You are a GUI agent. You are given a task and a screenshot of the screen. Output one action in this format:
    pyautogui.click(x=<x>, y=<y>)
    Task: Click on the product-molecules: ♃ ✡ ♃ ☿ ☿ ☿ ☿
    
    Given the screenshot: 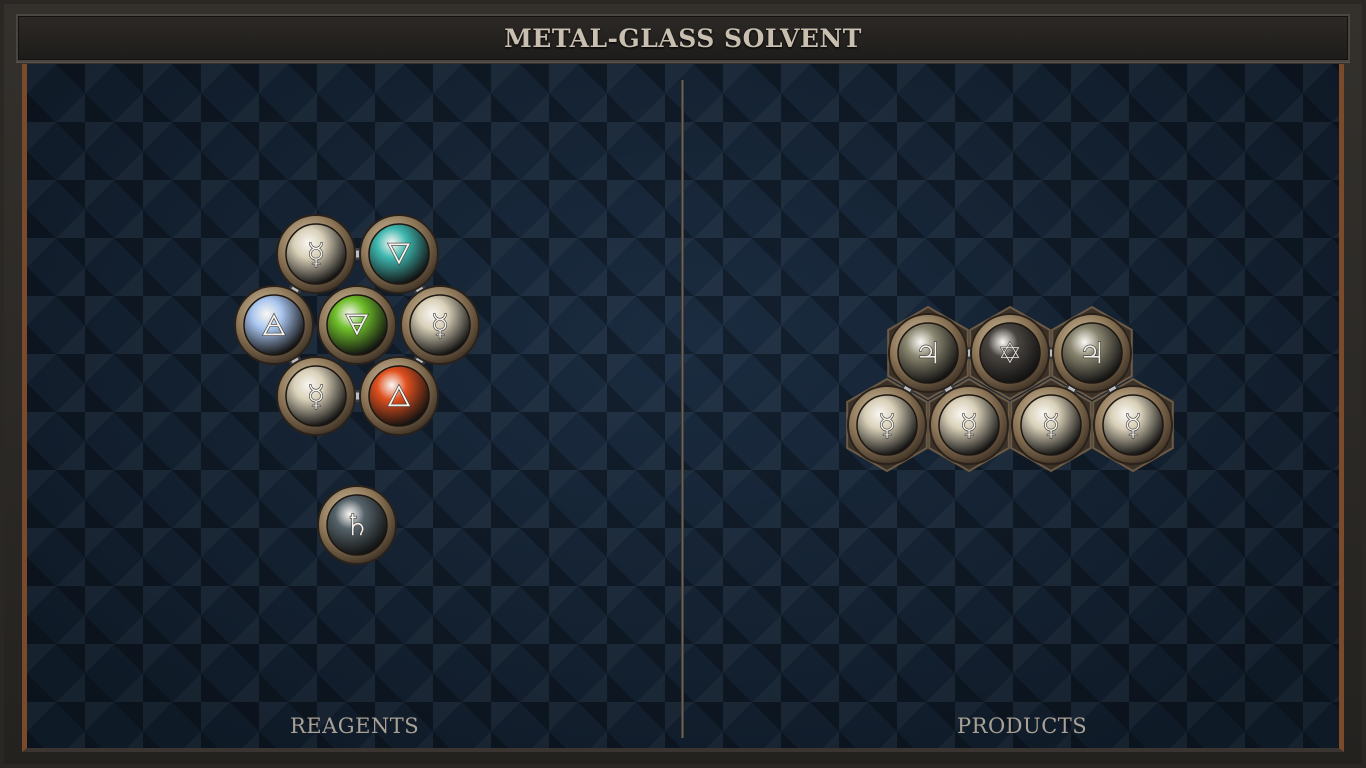 What is the action you would take?
    pyautogui.click(x=1010, y=389)
    